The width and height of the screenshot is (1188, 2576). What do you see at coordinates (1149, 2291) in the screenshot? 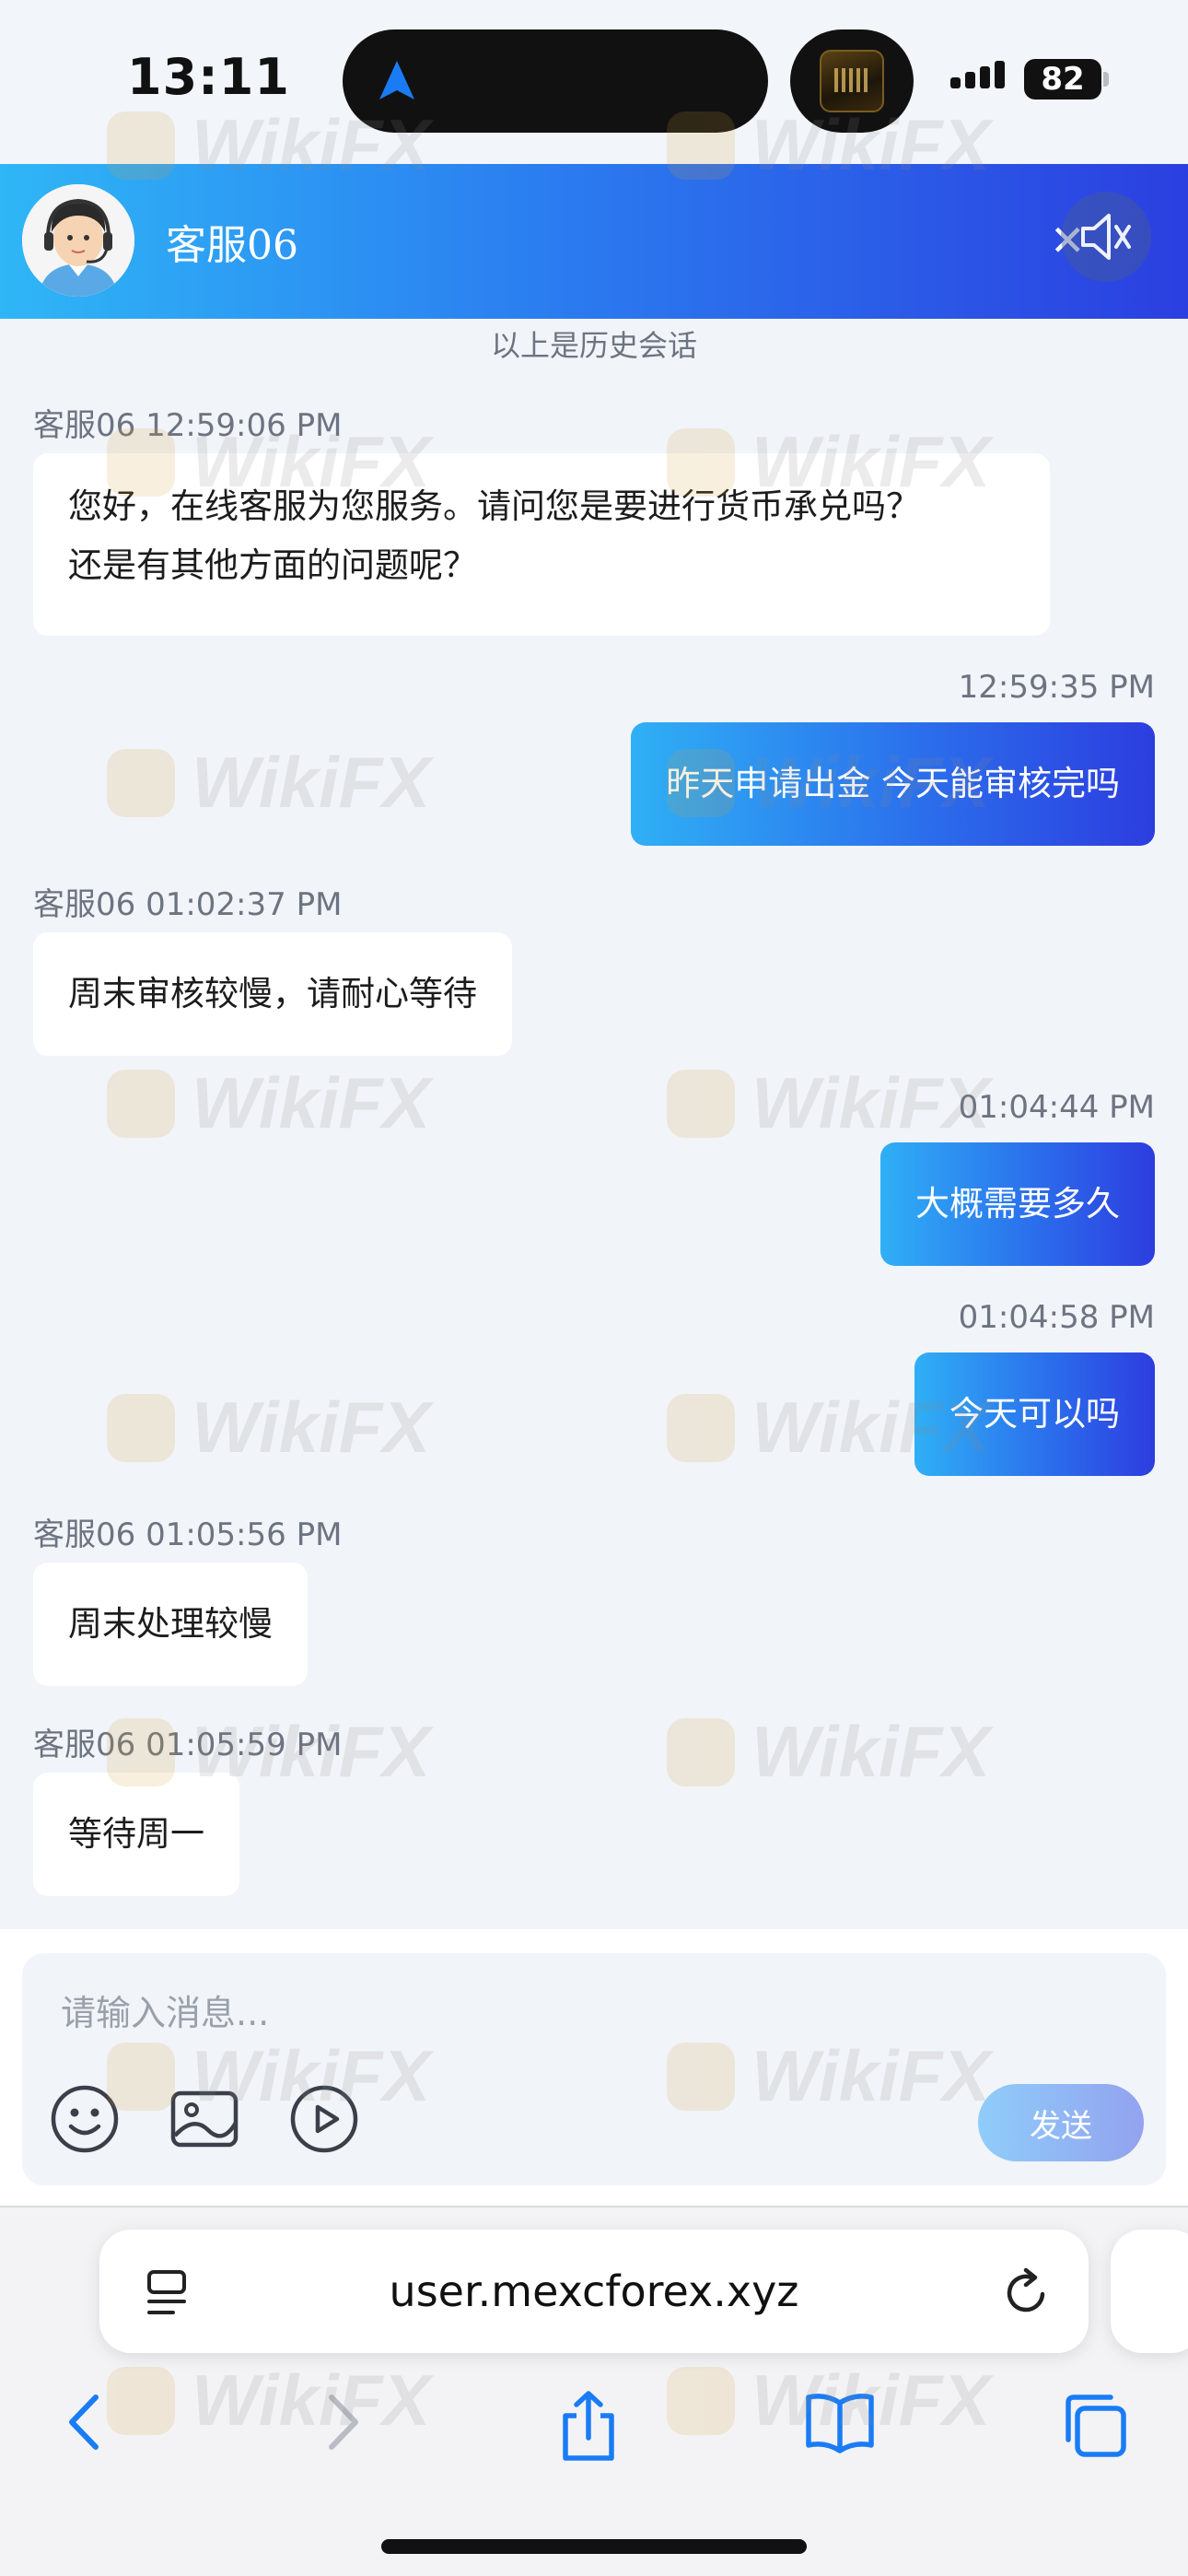
I see `next-tab-preview` at bounding box center [1149, 2291].